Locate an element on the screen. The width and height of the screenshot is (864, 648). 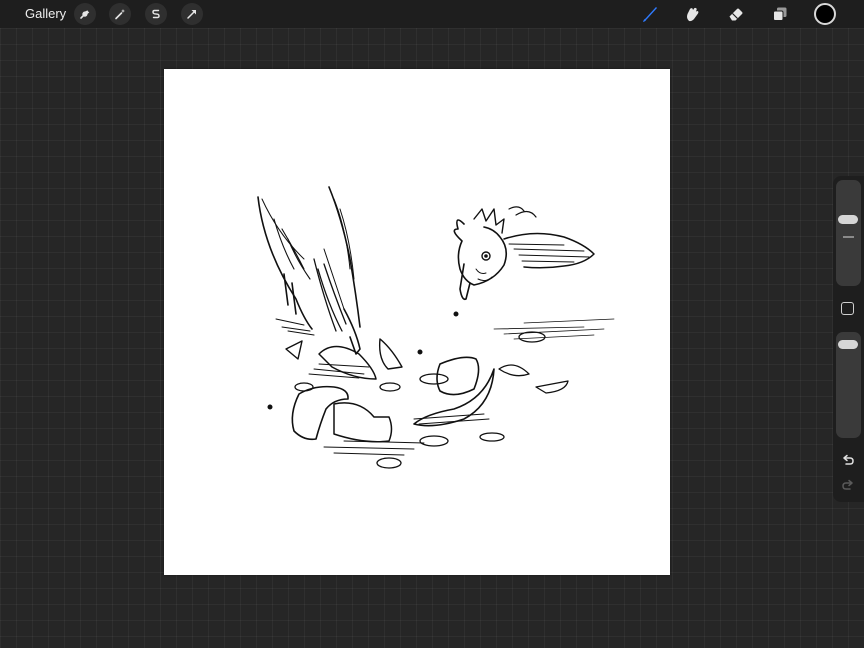
color-picker-swatch is located at coordinates (825, 14).